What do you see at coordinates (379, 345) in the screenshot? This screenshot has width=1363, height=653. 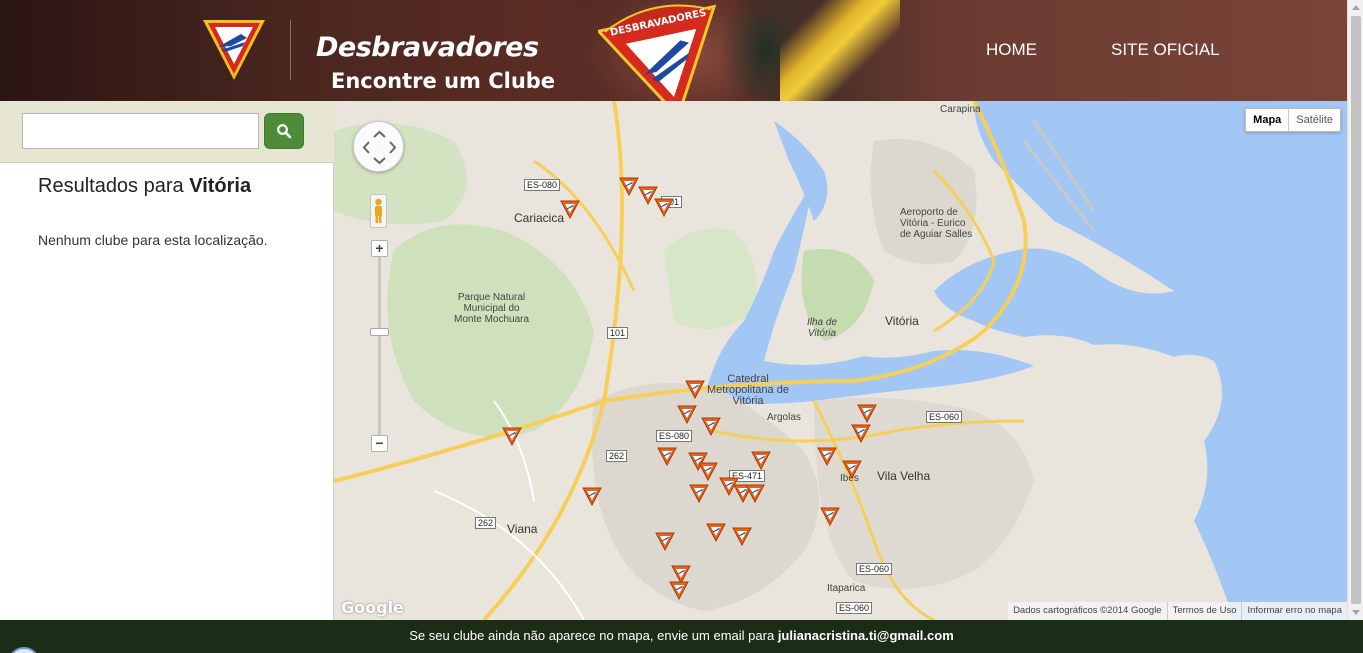 I see `zoom-slider-track` at bounding box center [379, 345].